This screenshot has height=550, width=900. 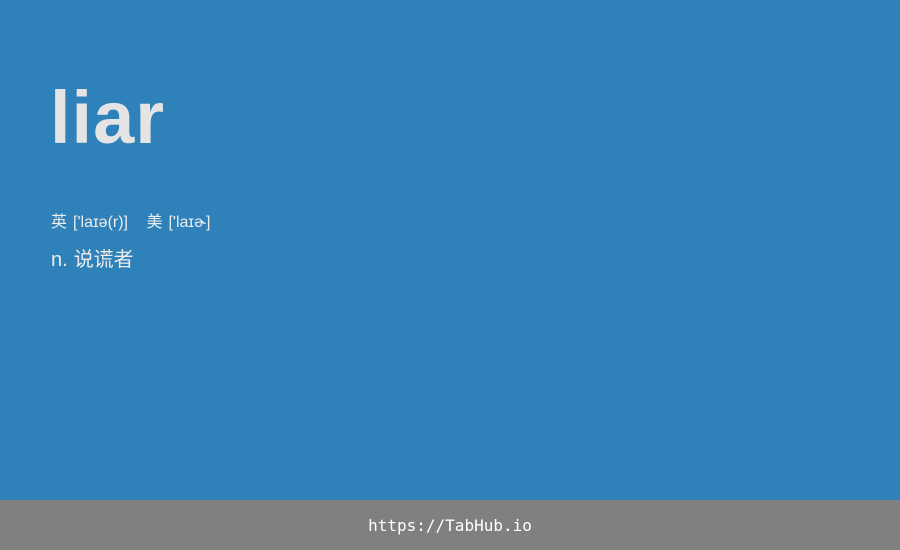 I want to click on meaning: 说谎者, so click(x=103, y=260).